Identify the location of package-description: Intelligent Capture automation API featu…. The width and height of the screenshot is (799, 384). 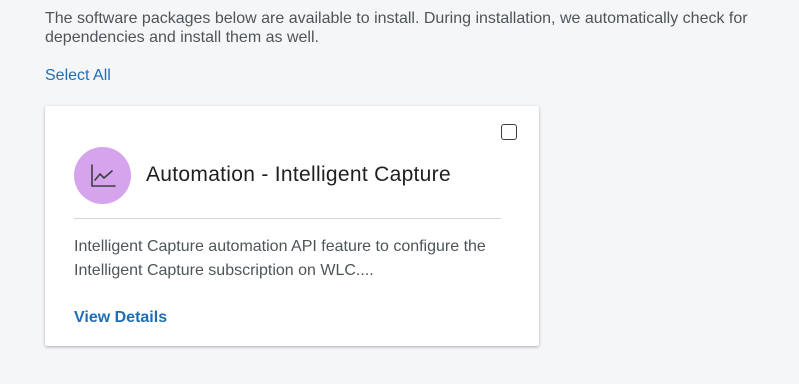
(280, 258).